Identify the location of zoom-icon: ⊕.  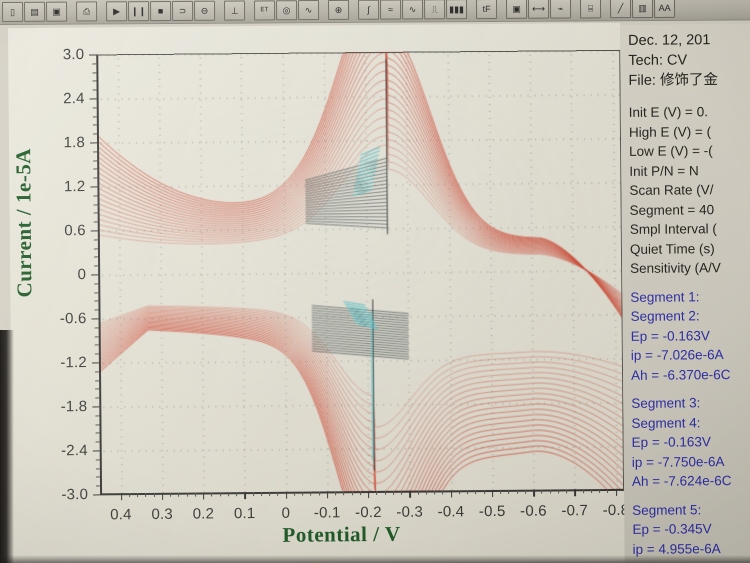
(339, 10).